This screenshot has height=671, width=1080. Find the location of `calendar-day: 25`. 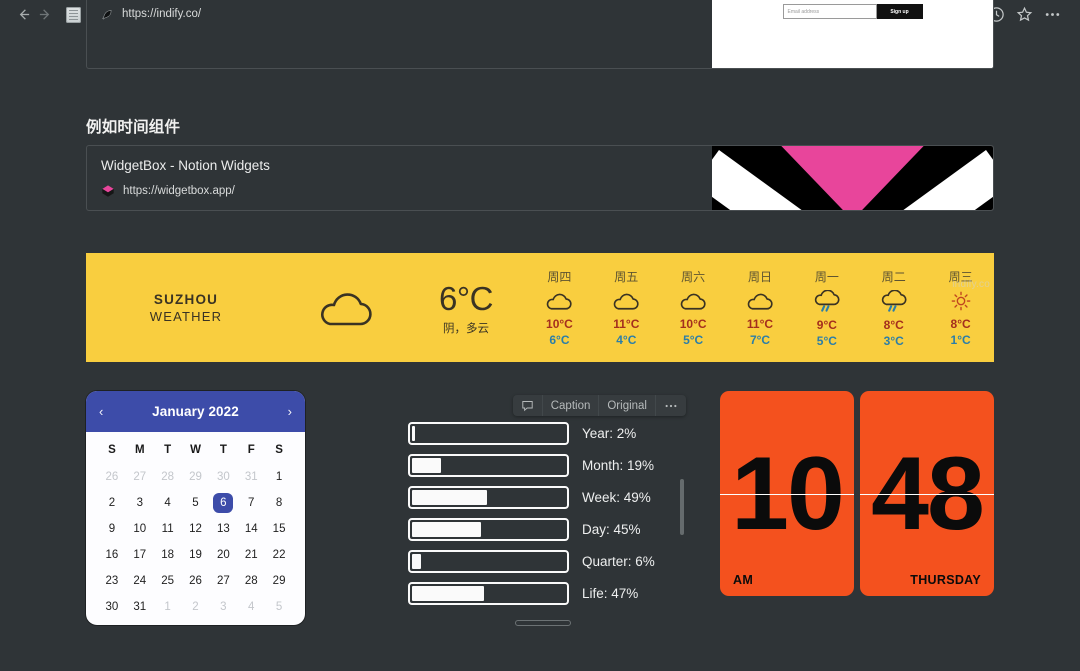

calendar-day: 25 is located at coordinates (168, 581).